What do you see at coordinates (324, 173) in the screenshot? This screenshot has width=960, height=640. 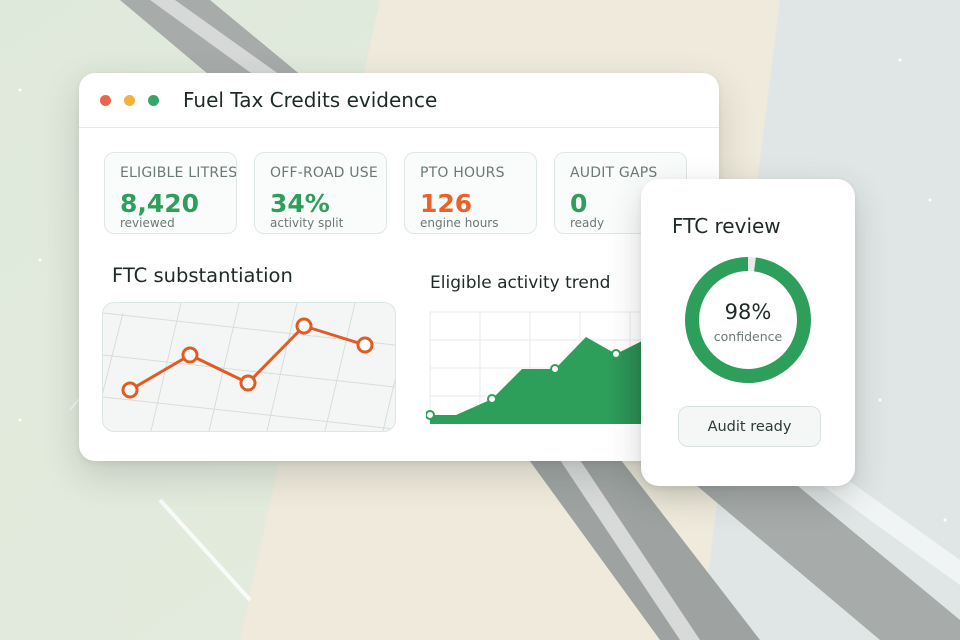 I see `kpi-label: OFF-ROAD USE` at bounding box center [324, 173].